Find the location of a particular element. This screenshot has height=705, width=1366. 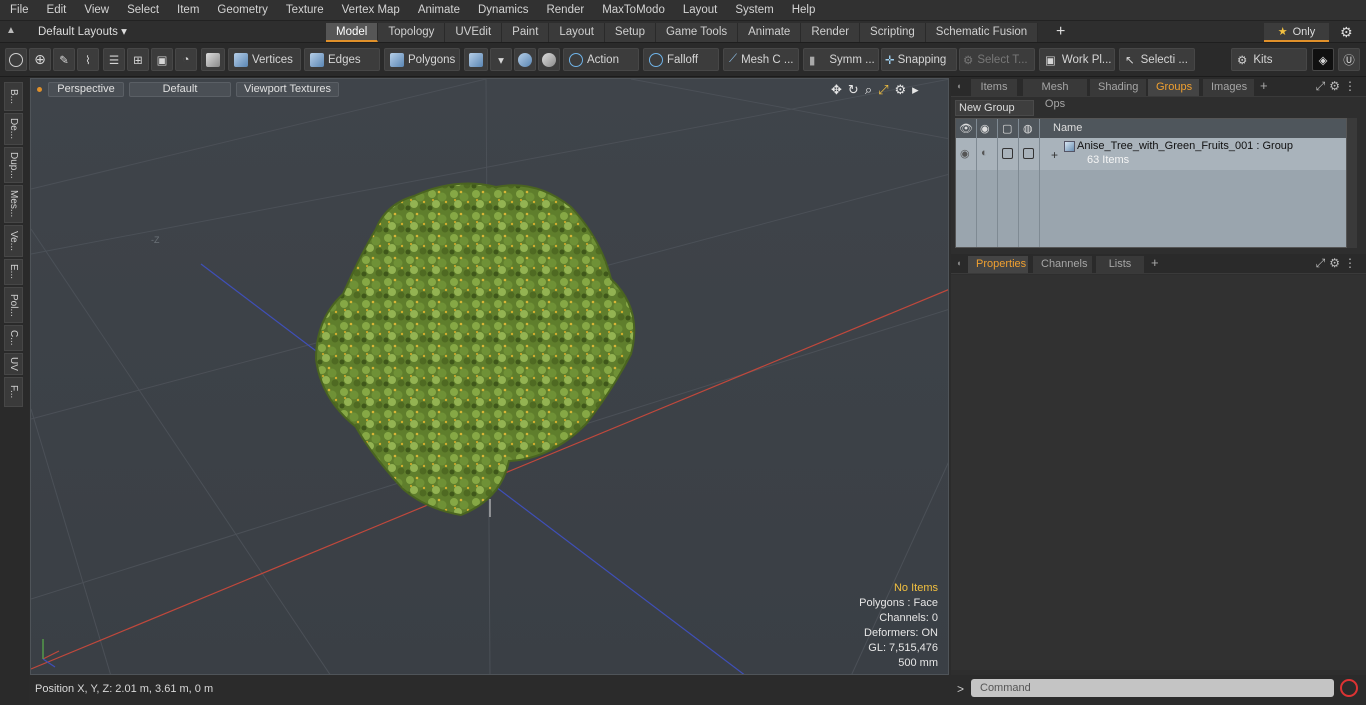

align-button: ☰ is located at coordinates (114, 59).